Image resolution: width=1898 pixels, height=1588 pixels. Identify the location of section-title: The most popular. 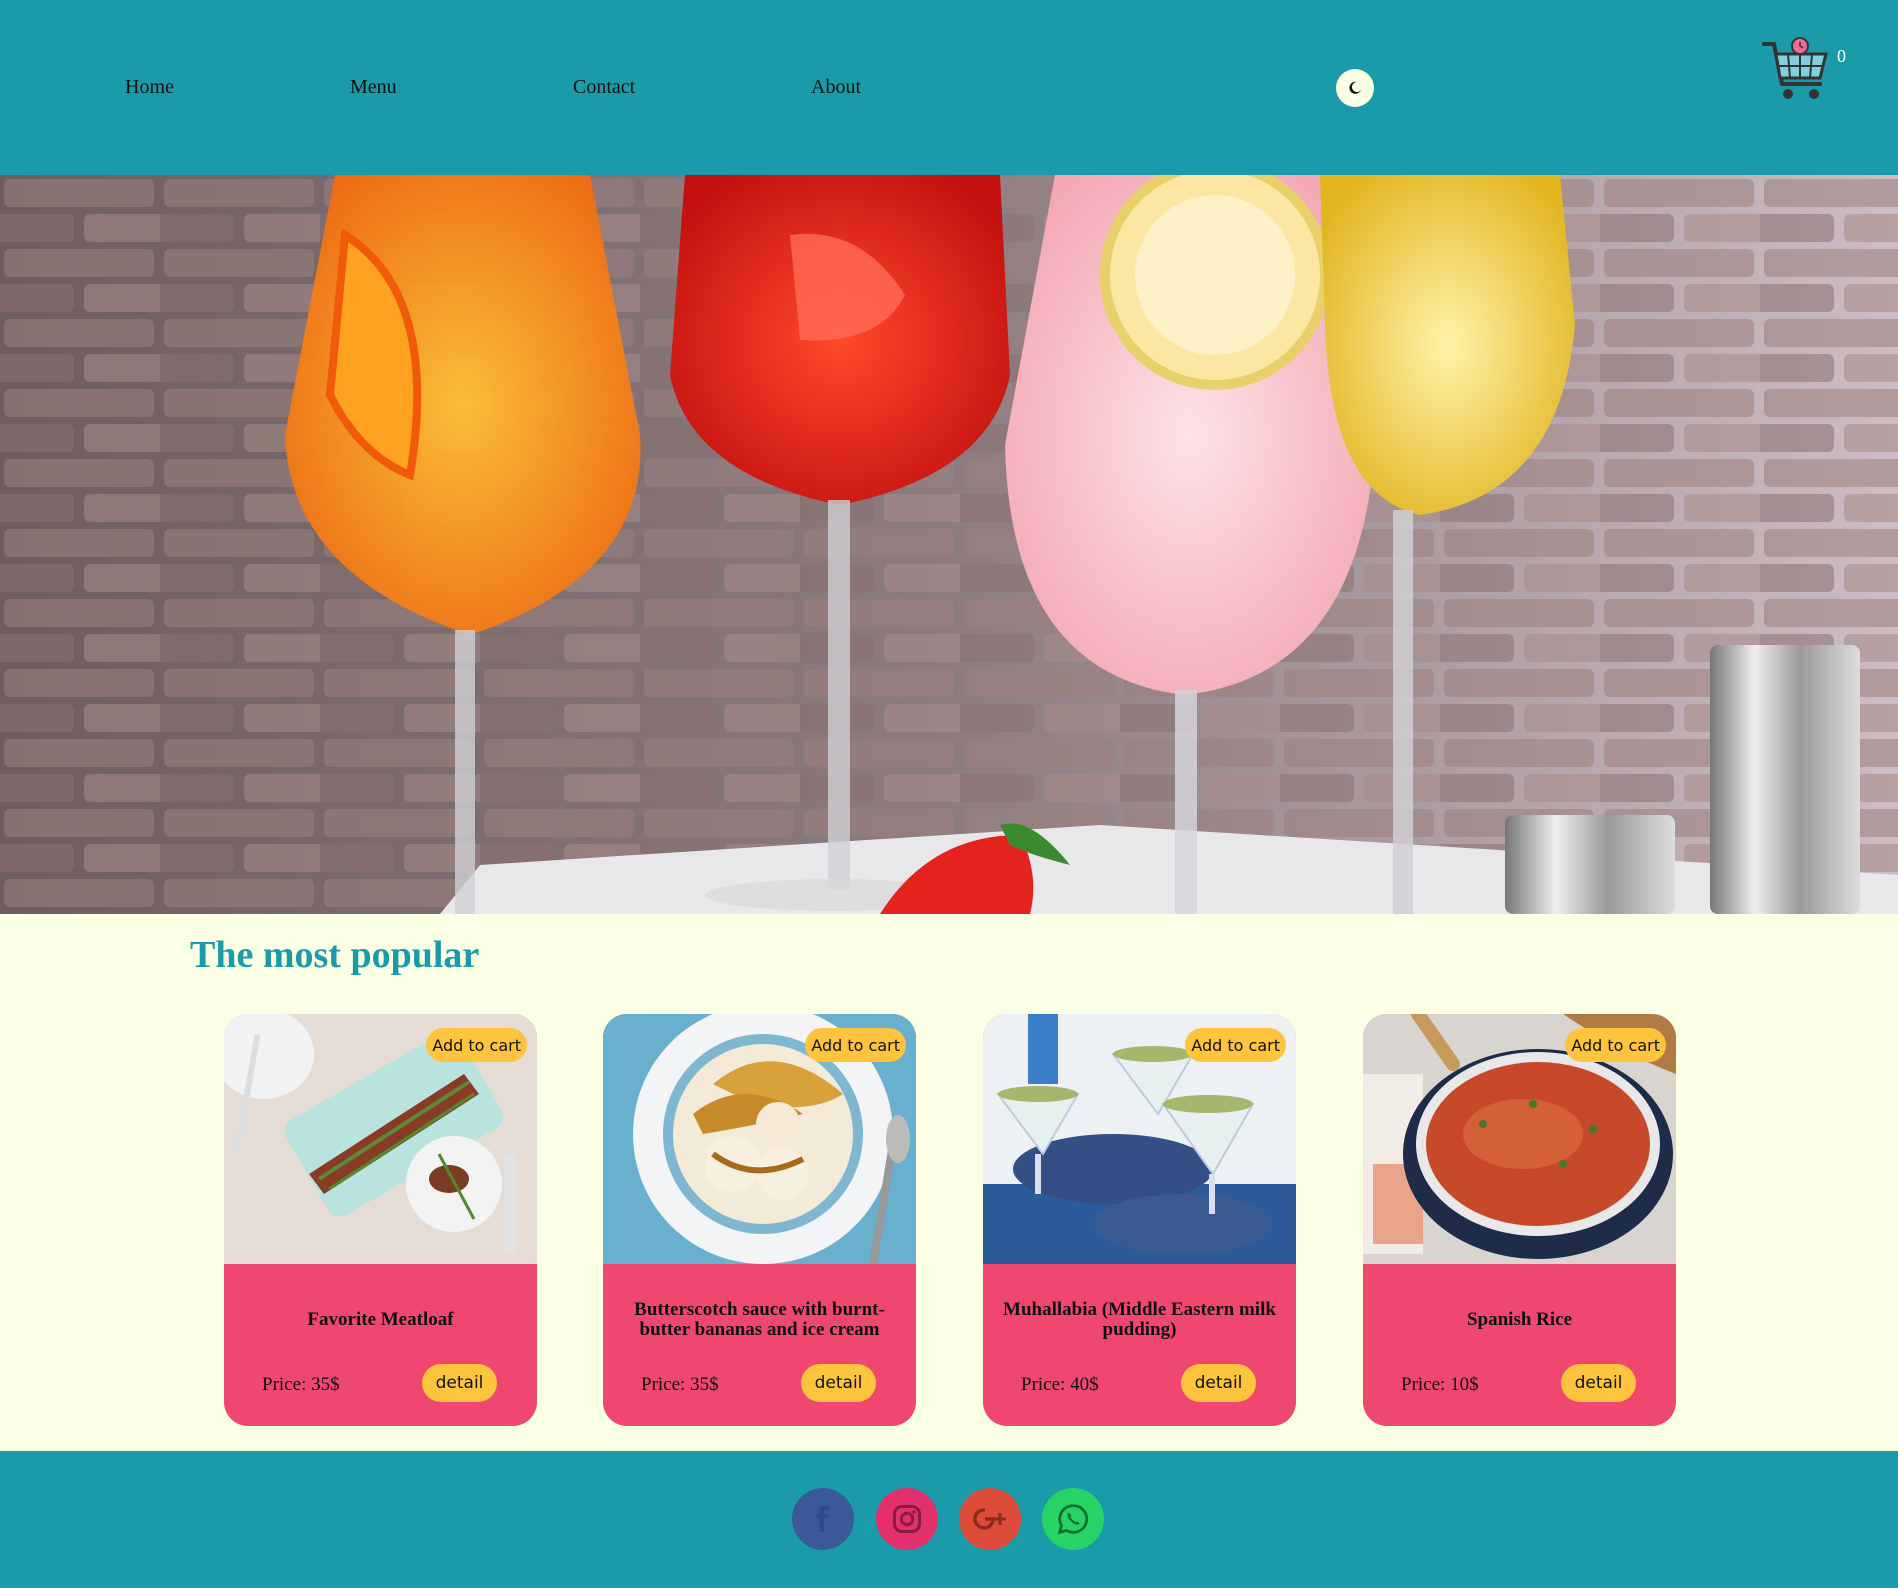
(335, 955).